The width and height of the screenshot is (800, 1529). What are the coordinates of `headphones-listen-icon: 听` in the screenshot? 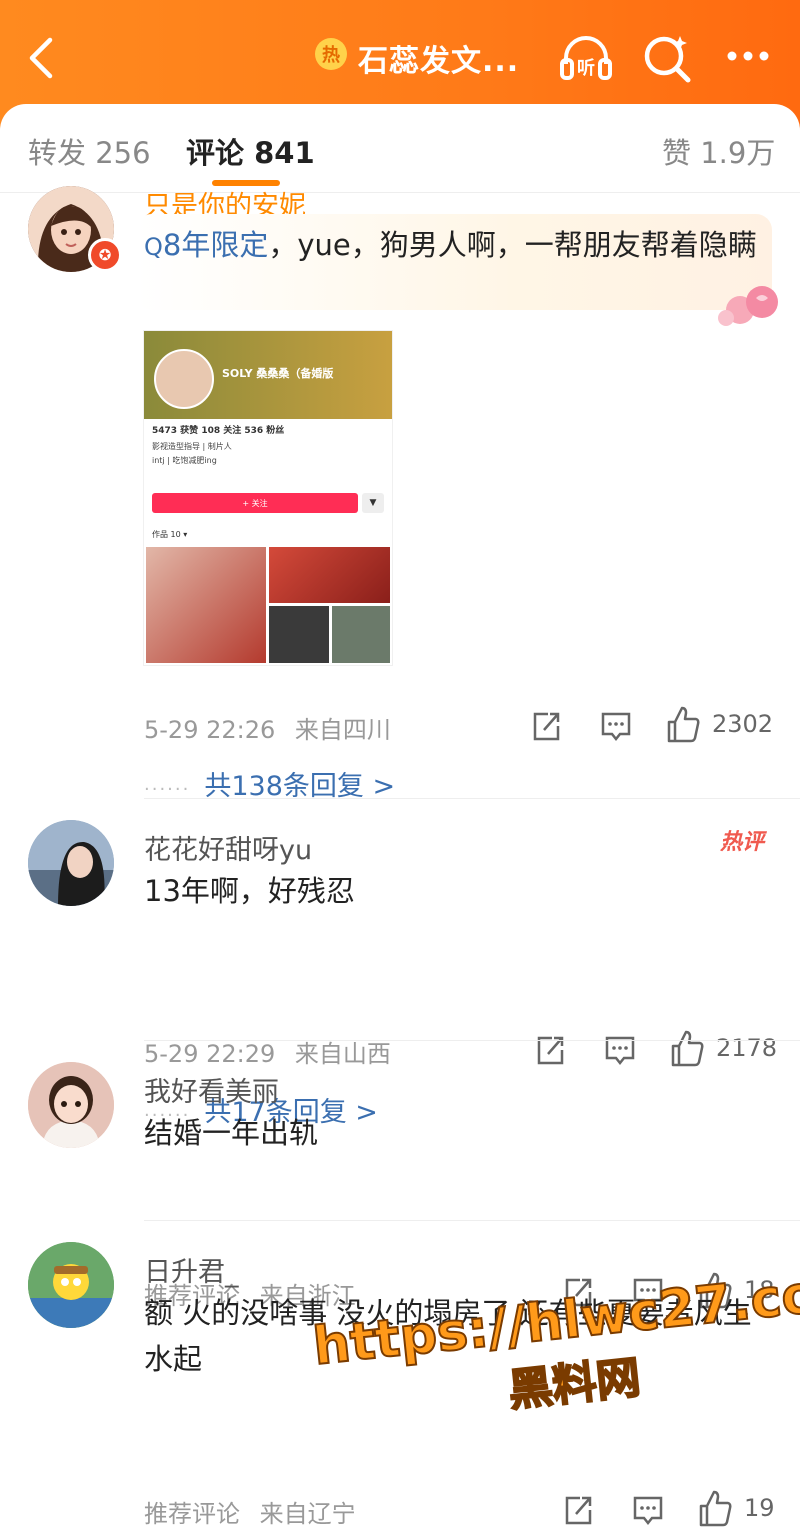 It's located at (586, 58).